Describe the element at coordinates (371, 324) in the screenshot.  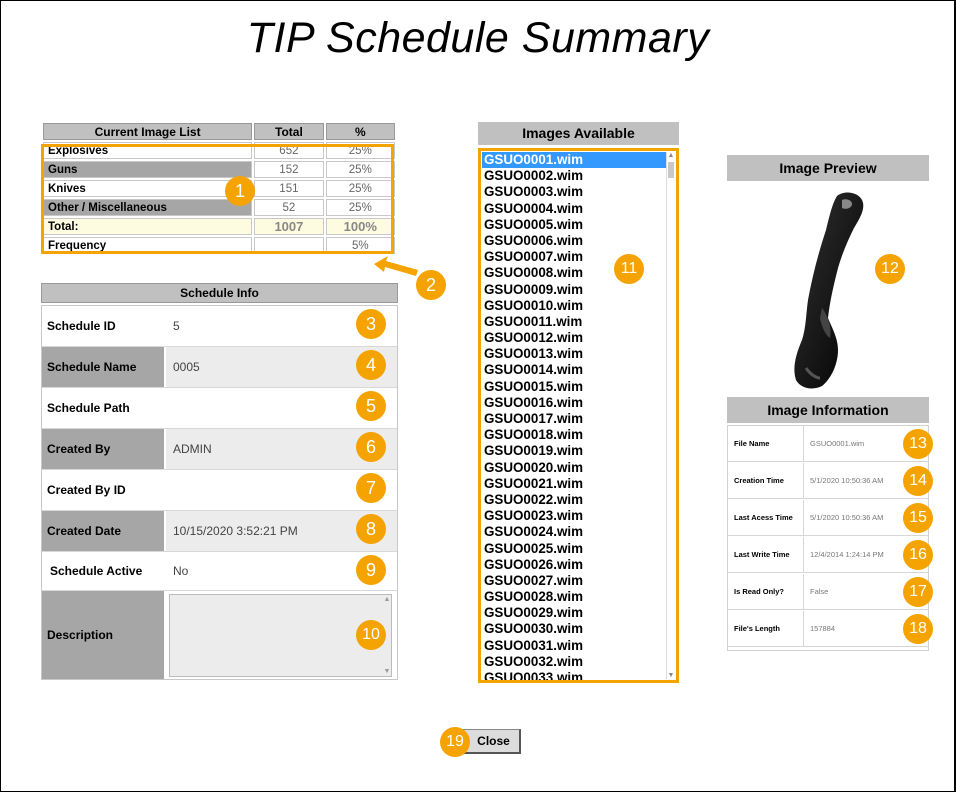
I see `callout-badge: 3` at that location.